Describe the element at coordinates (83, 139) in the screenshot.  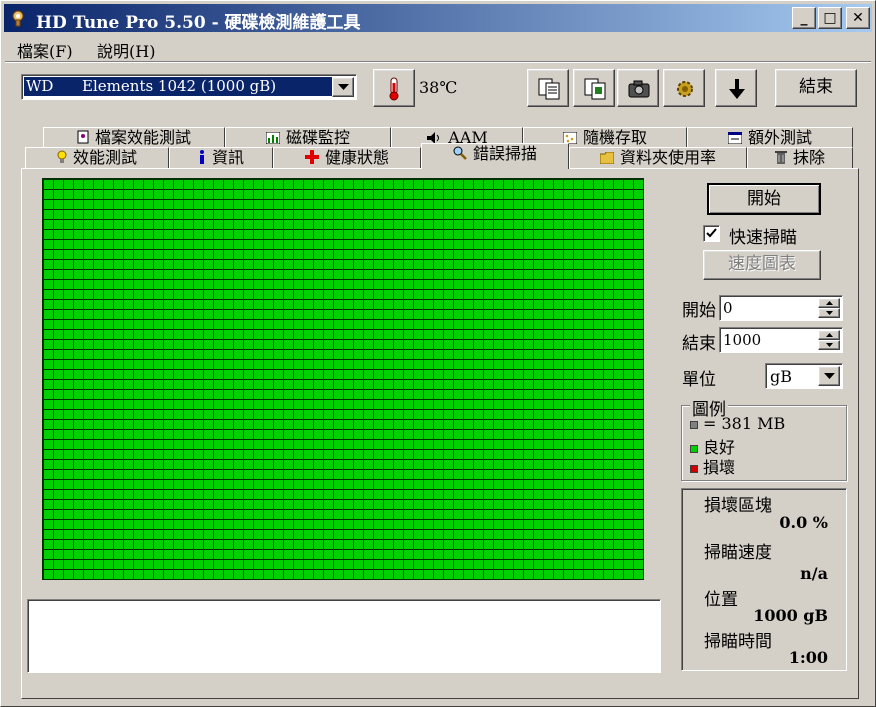
I see `file-icon` at that location.